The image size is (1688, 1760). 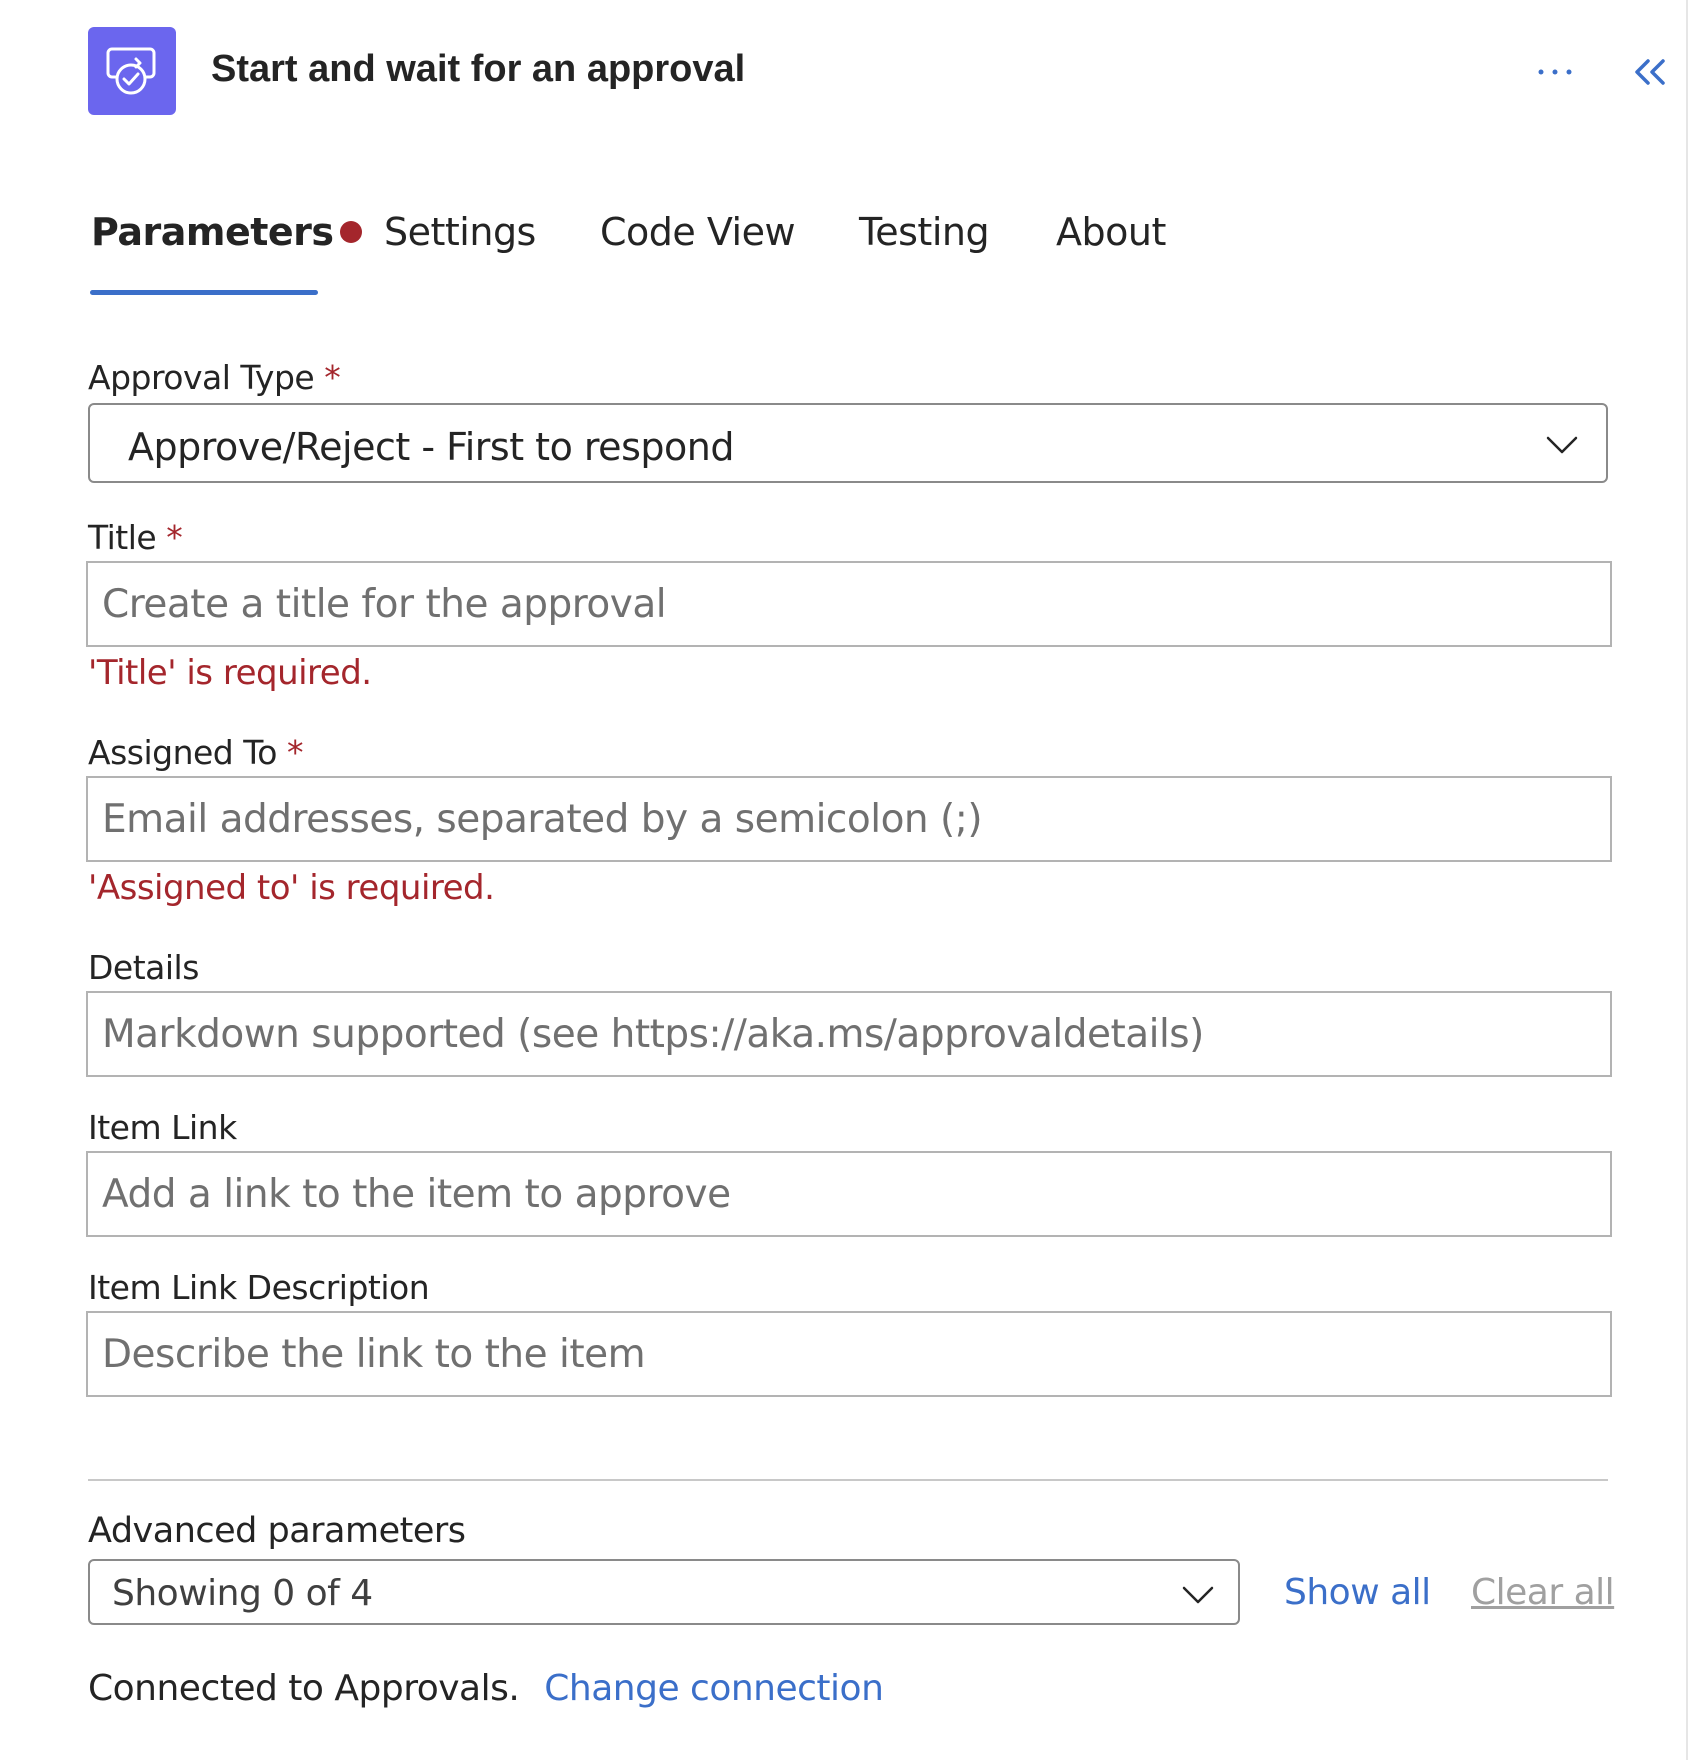 I want to click on more-horizontal-icon, so click(x=1555, y=72).